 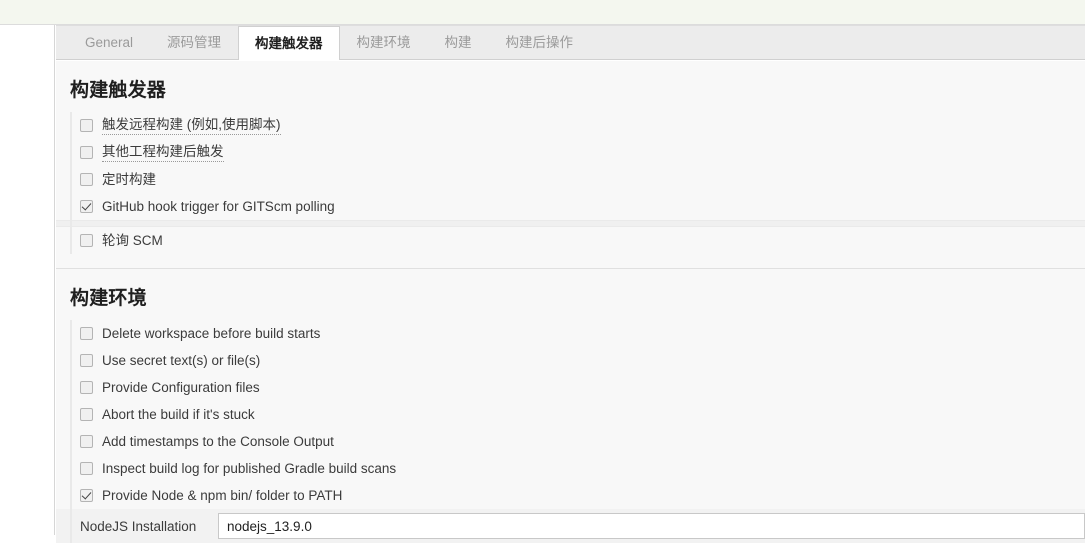 What do you see at coordinates (86, 495) in the screenshot?
I see `checkbox-provide-node-npm-path` at bounding box center [86, 495].